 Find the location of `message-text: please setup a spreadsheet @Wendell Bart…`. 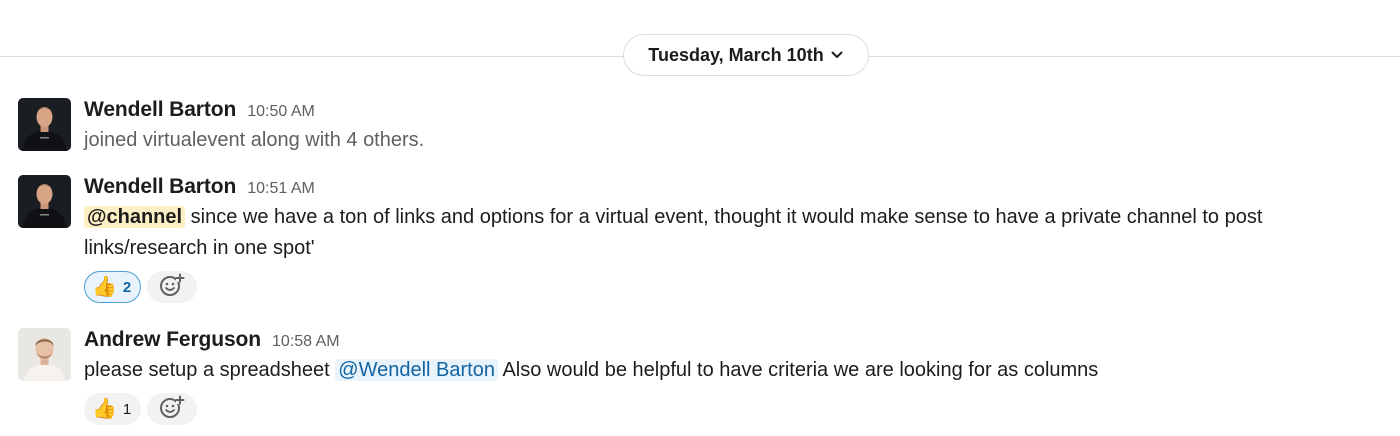

message-text: please setup a spreadsheet @Wendell Bart… is located at coordinates (734, 370).